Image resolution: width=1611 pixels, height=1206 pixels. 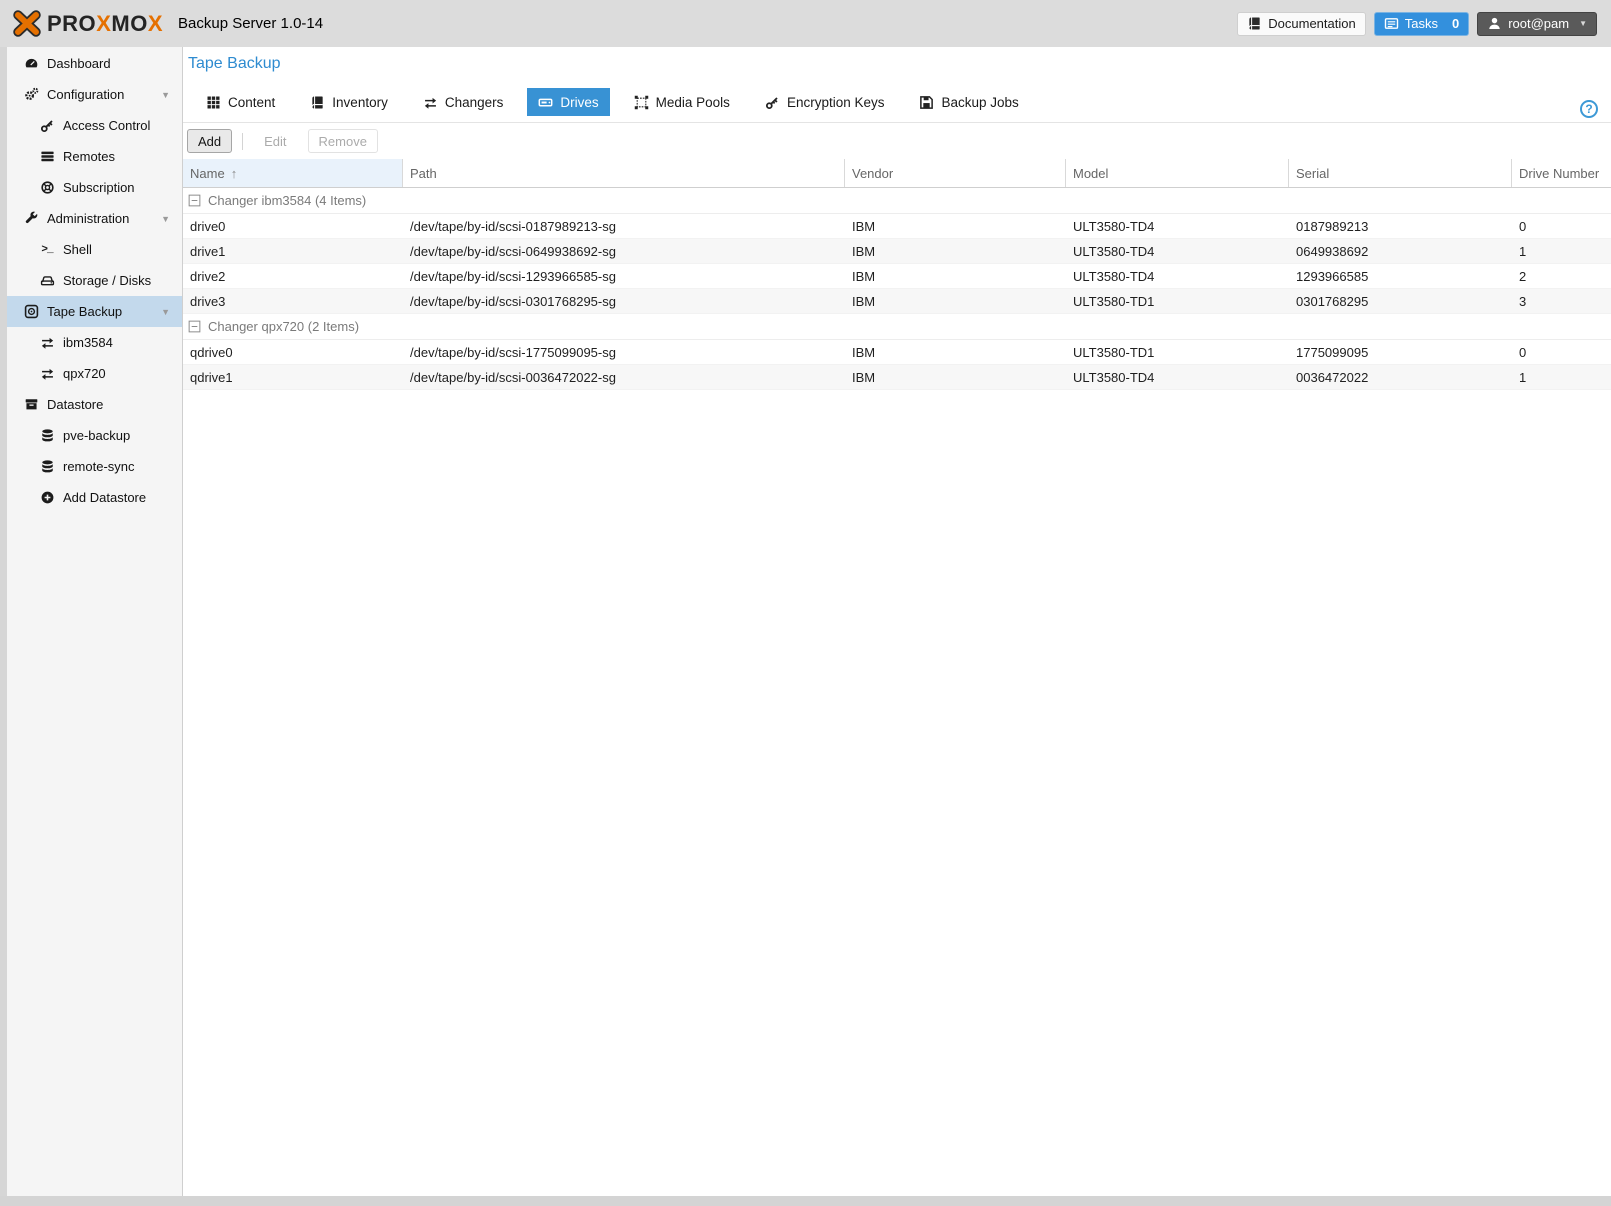 I want to click on cell-name: qdrive1, so click(x=211, y=377).